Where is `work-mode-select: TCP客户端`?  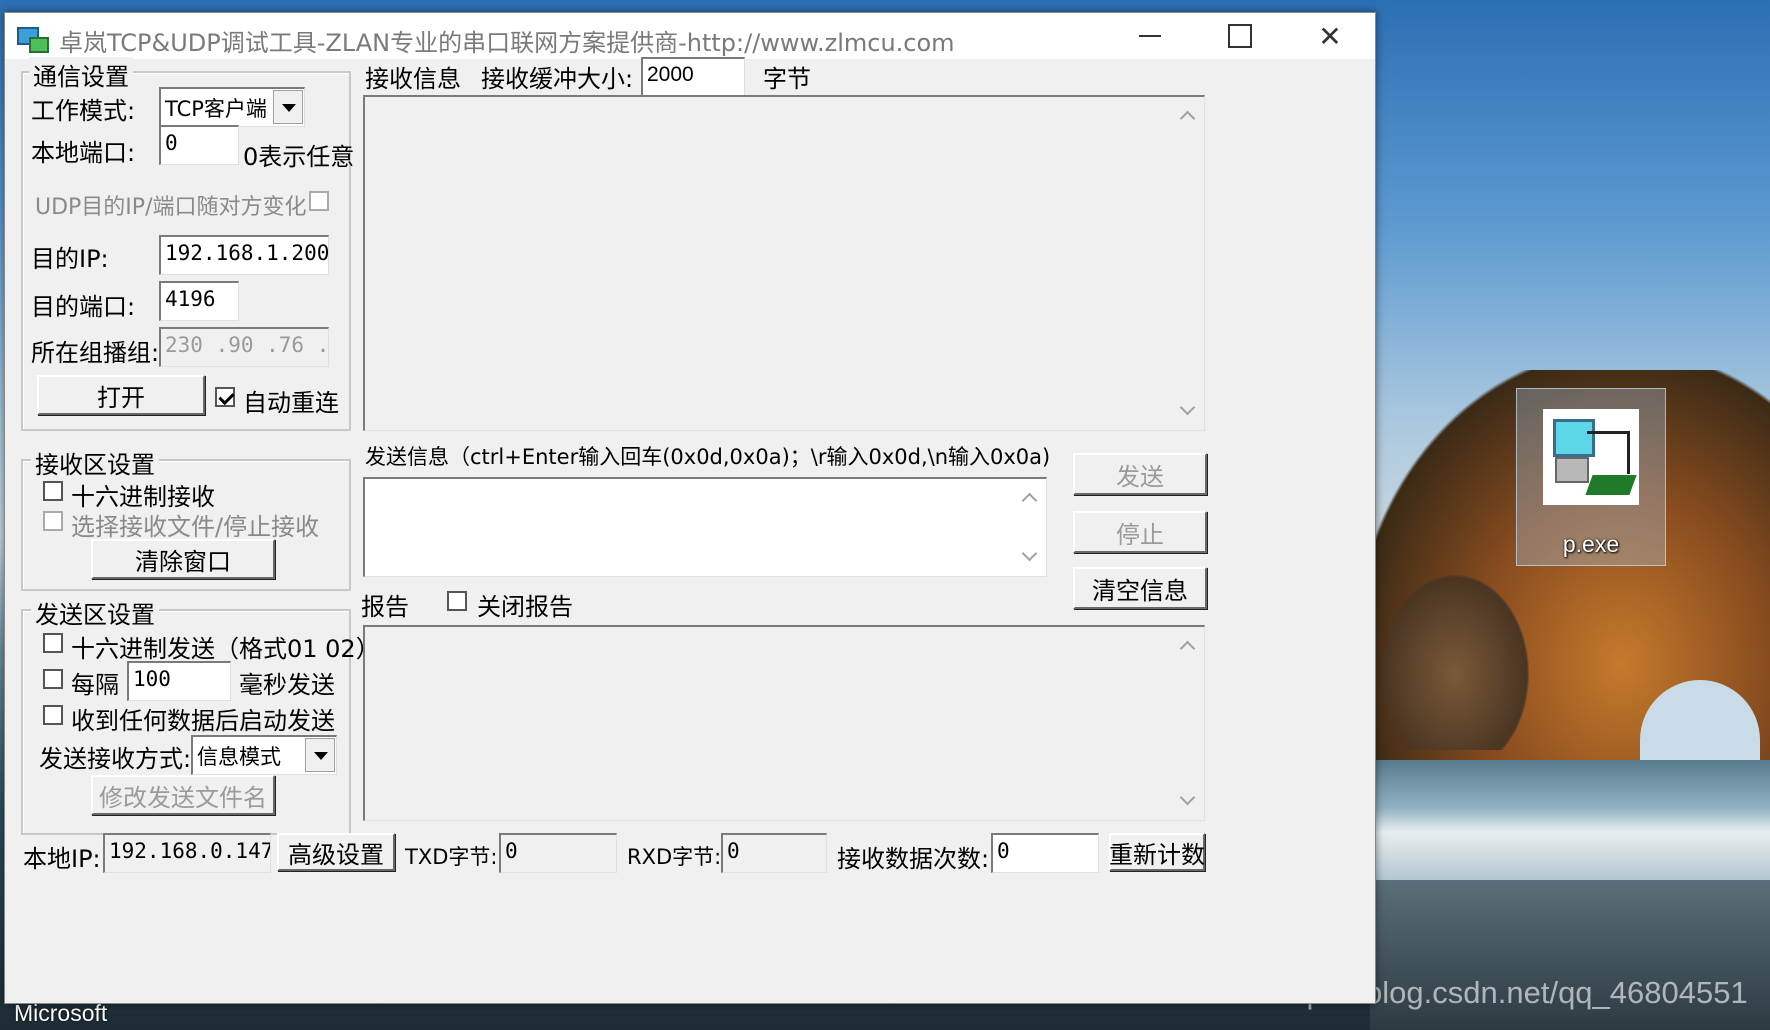
work-mode-select: TCP客户端 is located at coordinates (232, 107).